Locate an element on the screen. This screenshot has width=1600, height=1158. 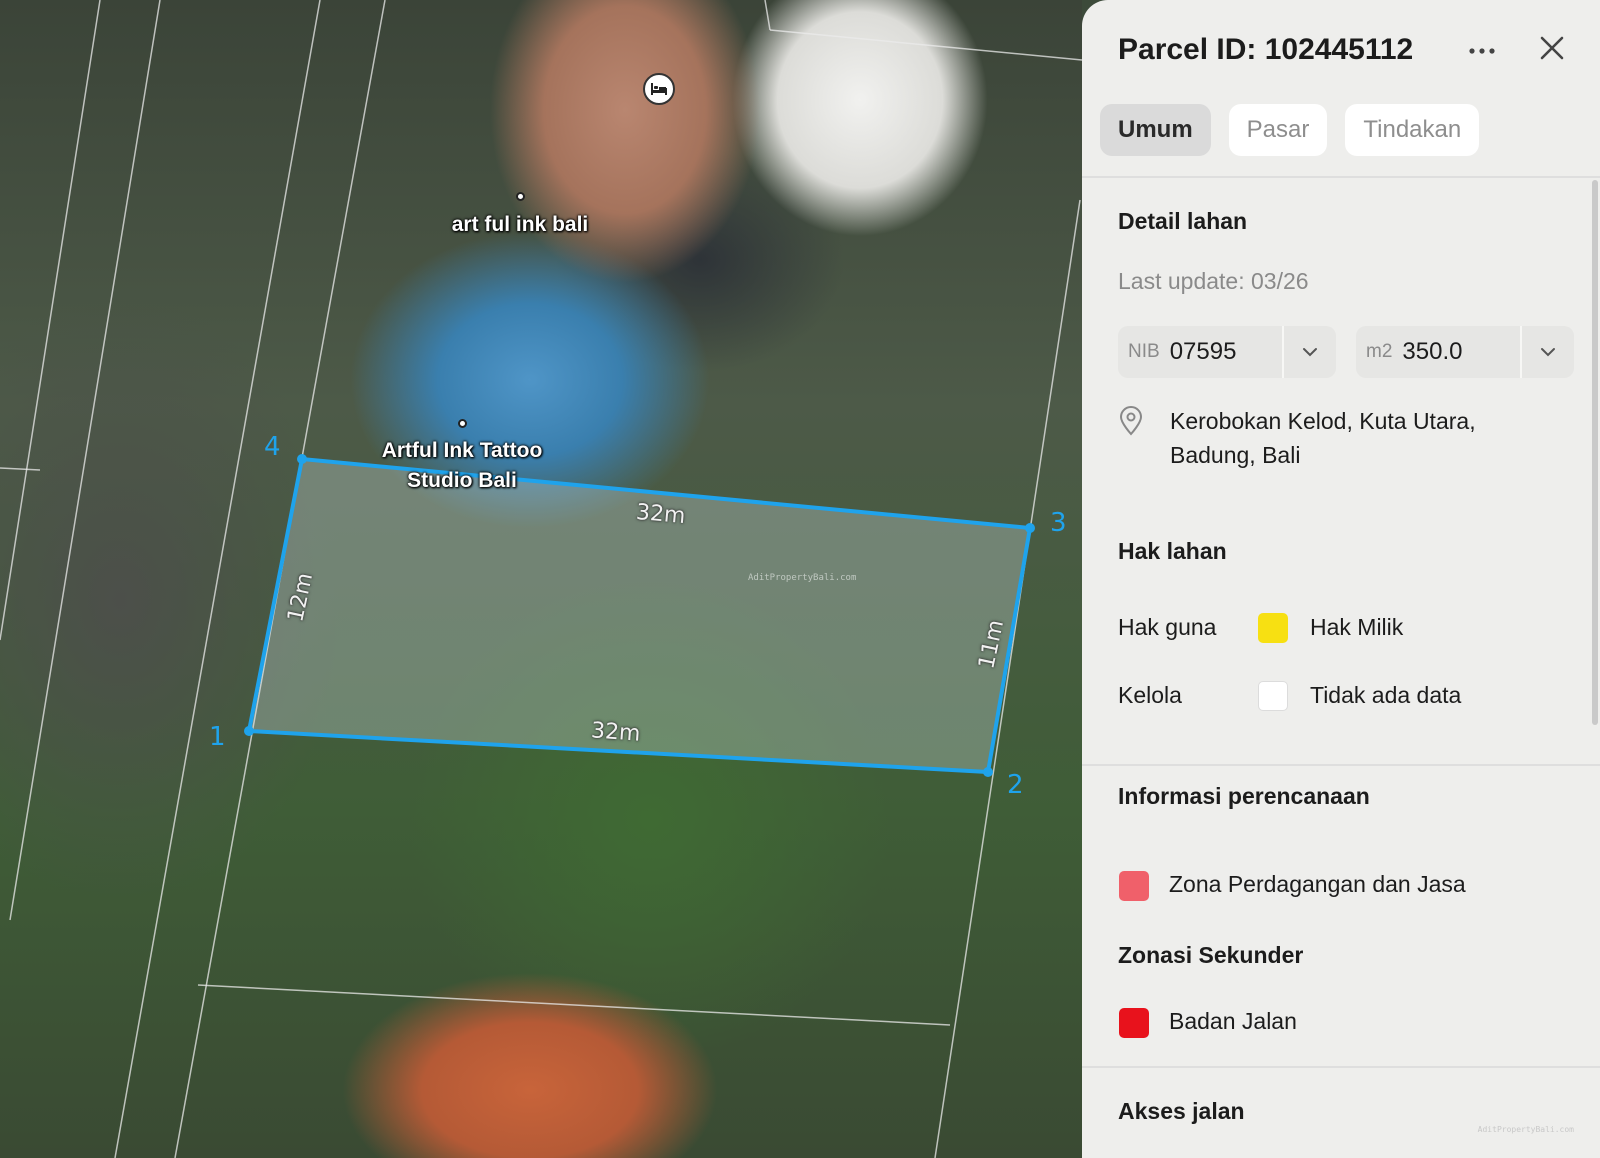
tab-pasar: Pasar is located at coordinates (1278, 130).